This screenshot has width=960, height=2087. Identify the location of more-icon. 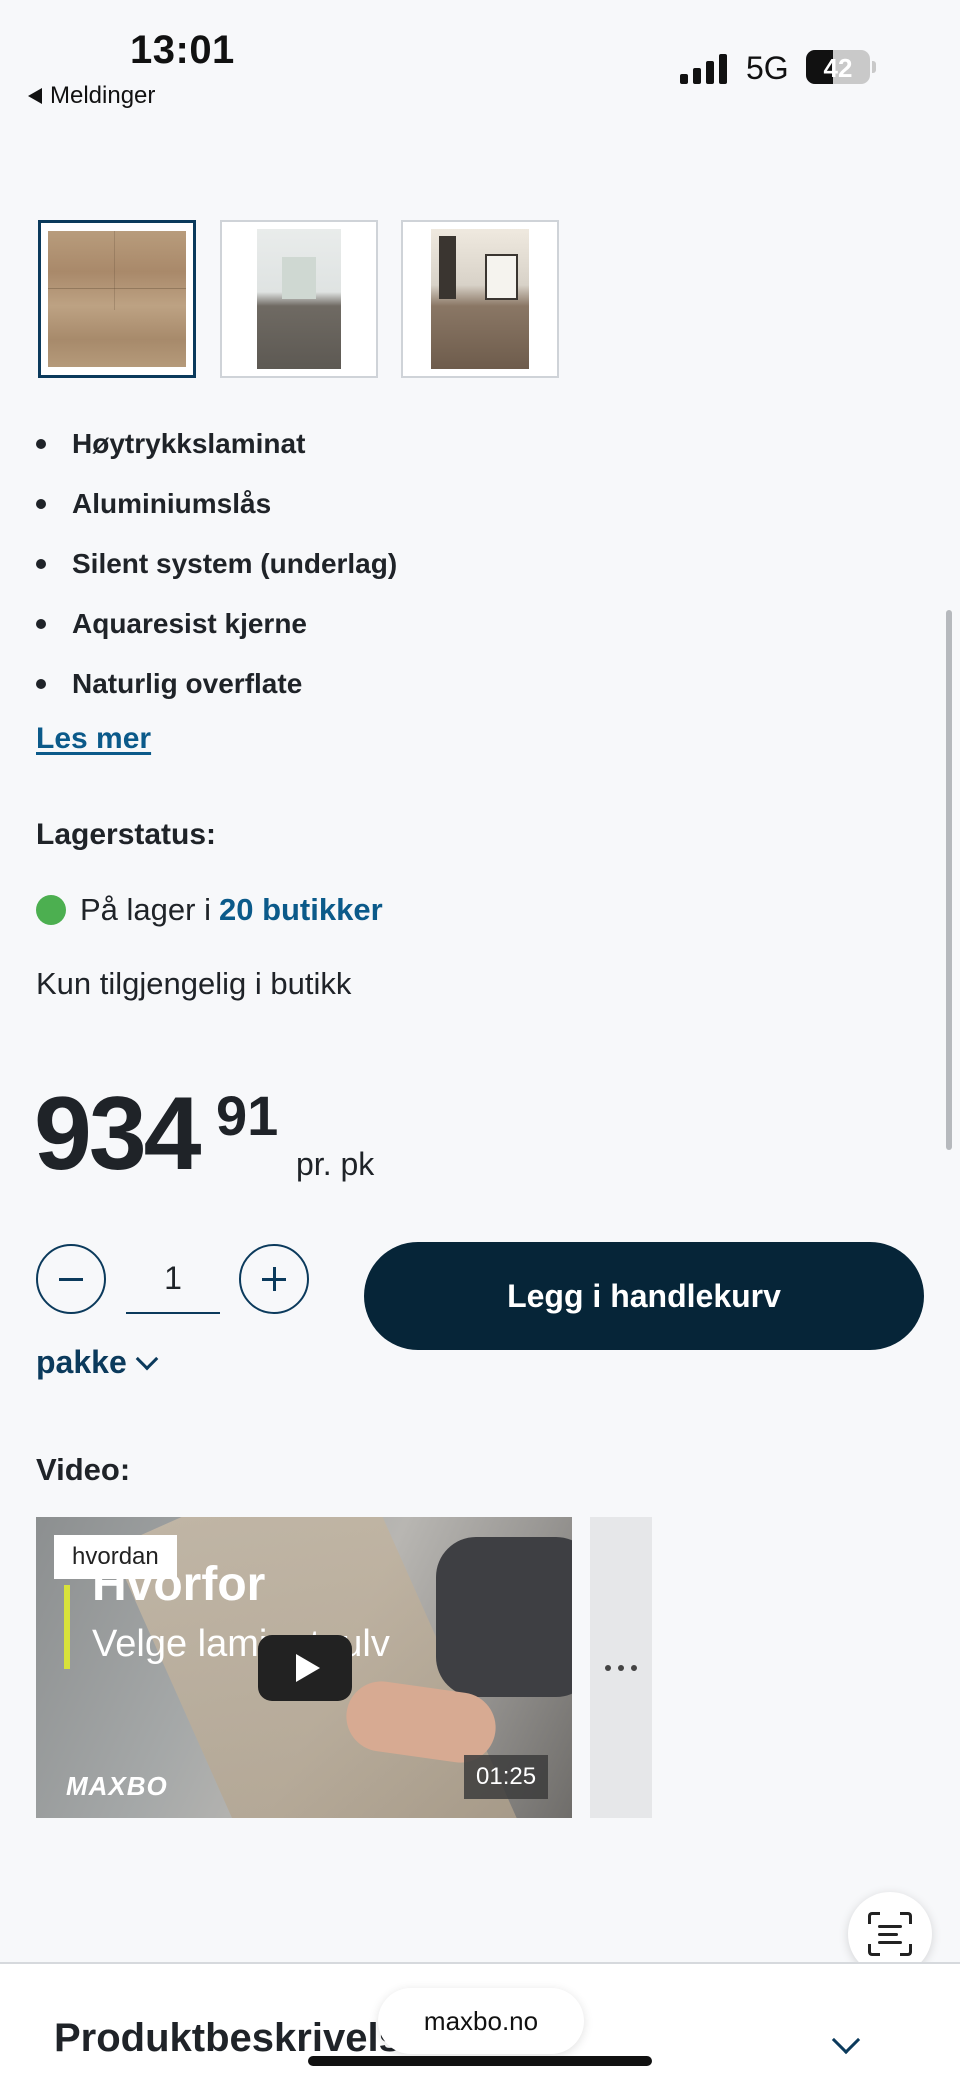
(621, 1667).